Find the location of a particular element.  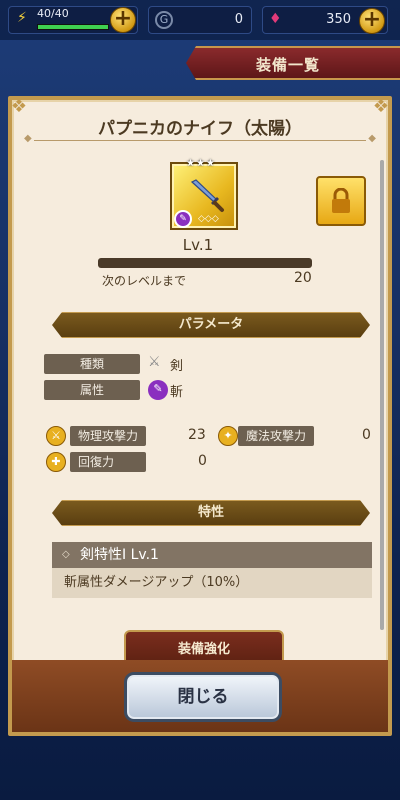

magic-attack-value: 0 is located at coordinates (366, 435).